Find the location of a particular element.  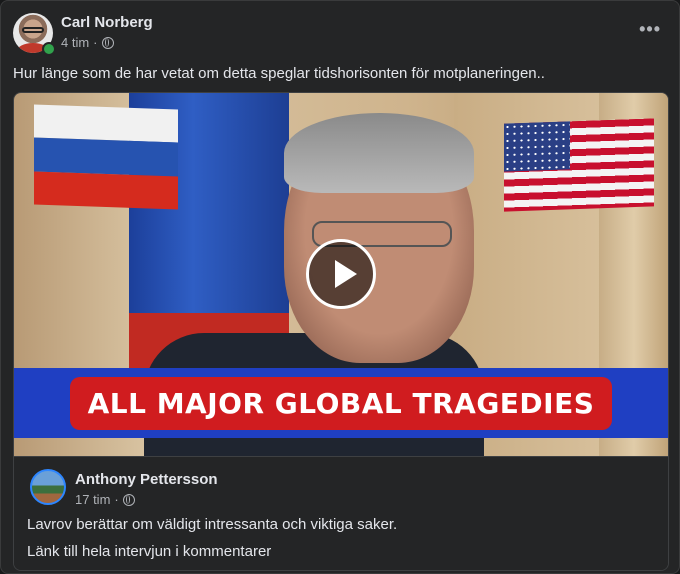

author-name: Carl Norberg is located at coordinates (107, 22).